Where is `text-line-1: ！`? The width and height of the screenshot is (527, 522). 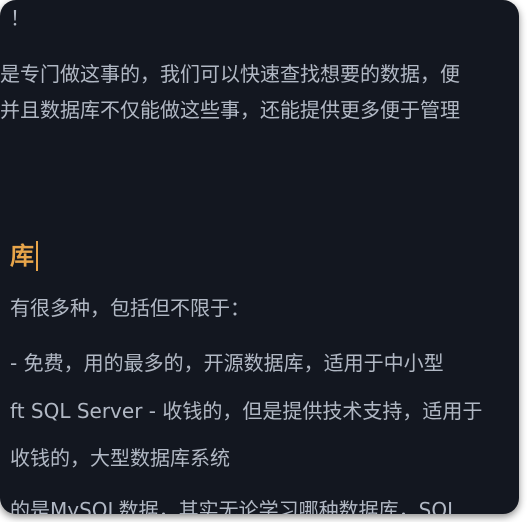
text-line-1: ！ is located at coordinates (20, 18).